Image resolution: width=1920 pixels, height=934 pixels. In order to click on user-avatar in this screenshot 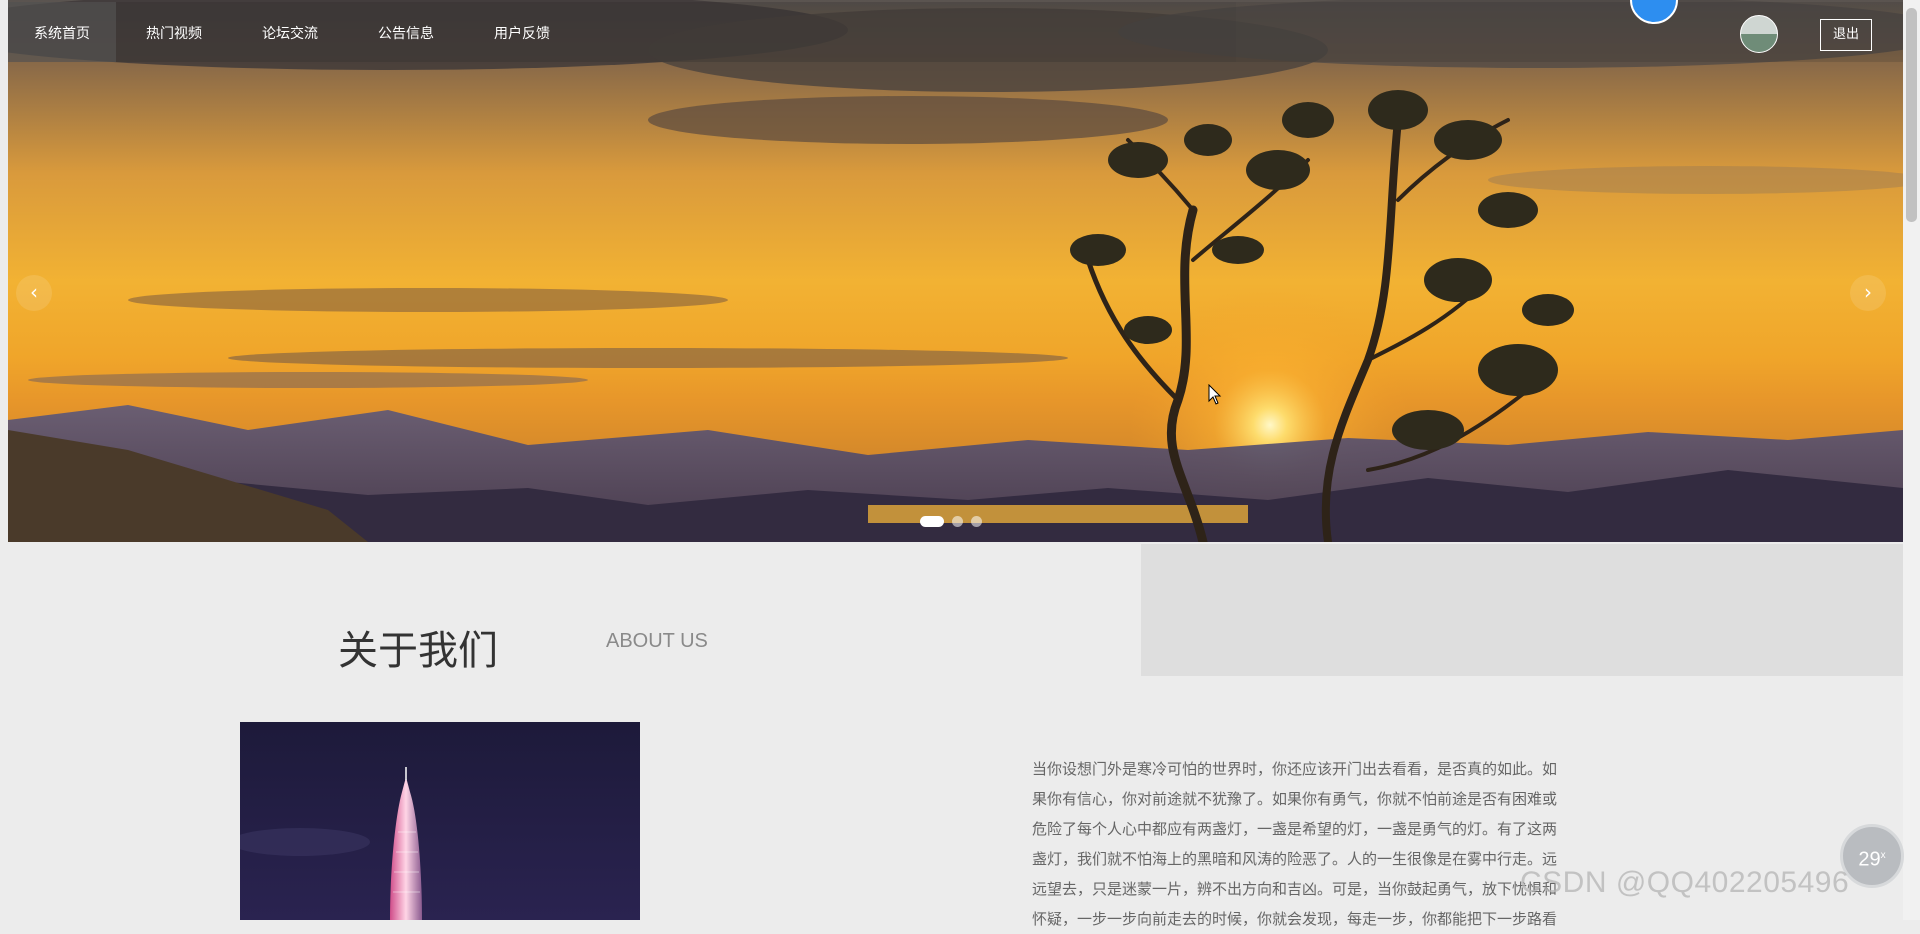, I will do `click(1759, 34)`.